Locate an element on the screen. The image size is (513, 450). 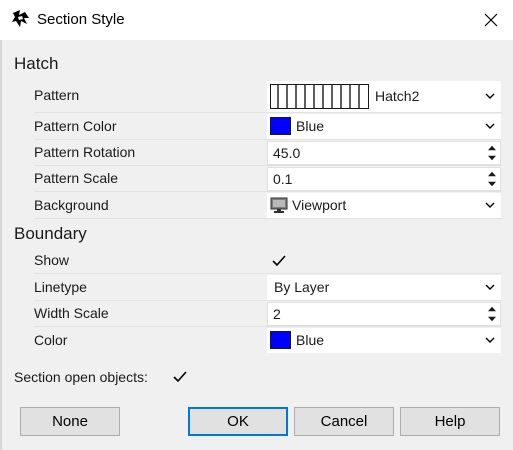
background-row: Background Viewport is located at coordinates (268, 205).